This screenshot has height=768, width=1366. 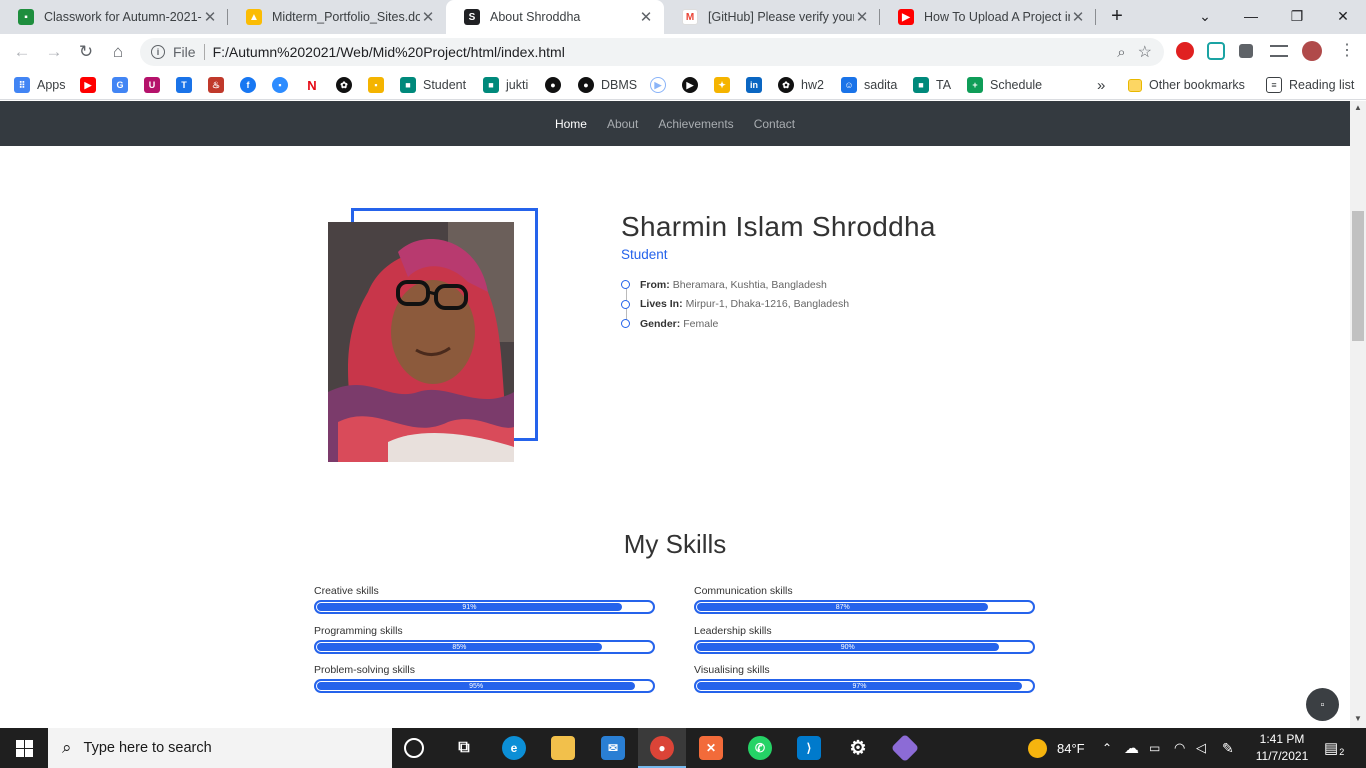 I want to click on battery-icon: ▭, so click(x=1154, y=748).